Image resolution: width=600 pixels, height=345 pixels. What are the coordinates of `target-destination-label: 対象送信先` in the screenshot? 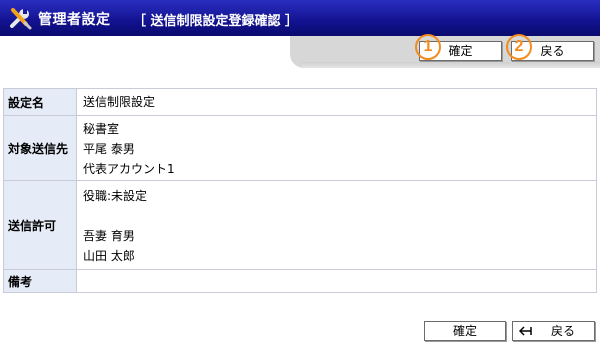 It's located at (40, 148).